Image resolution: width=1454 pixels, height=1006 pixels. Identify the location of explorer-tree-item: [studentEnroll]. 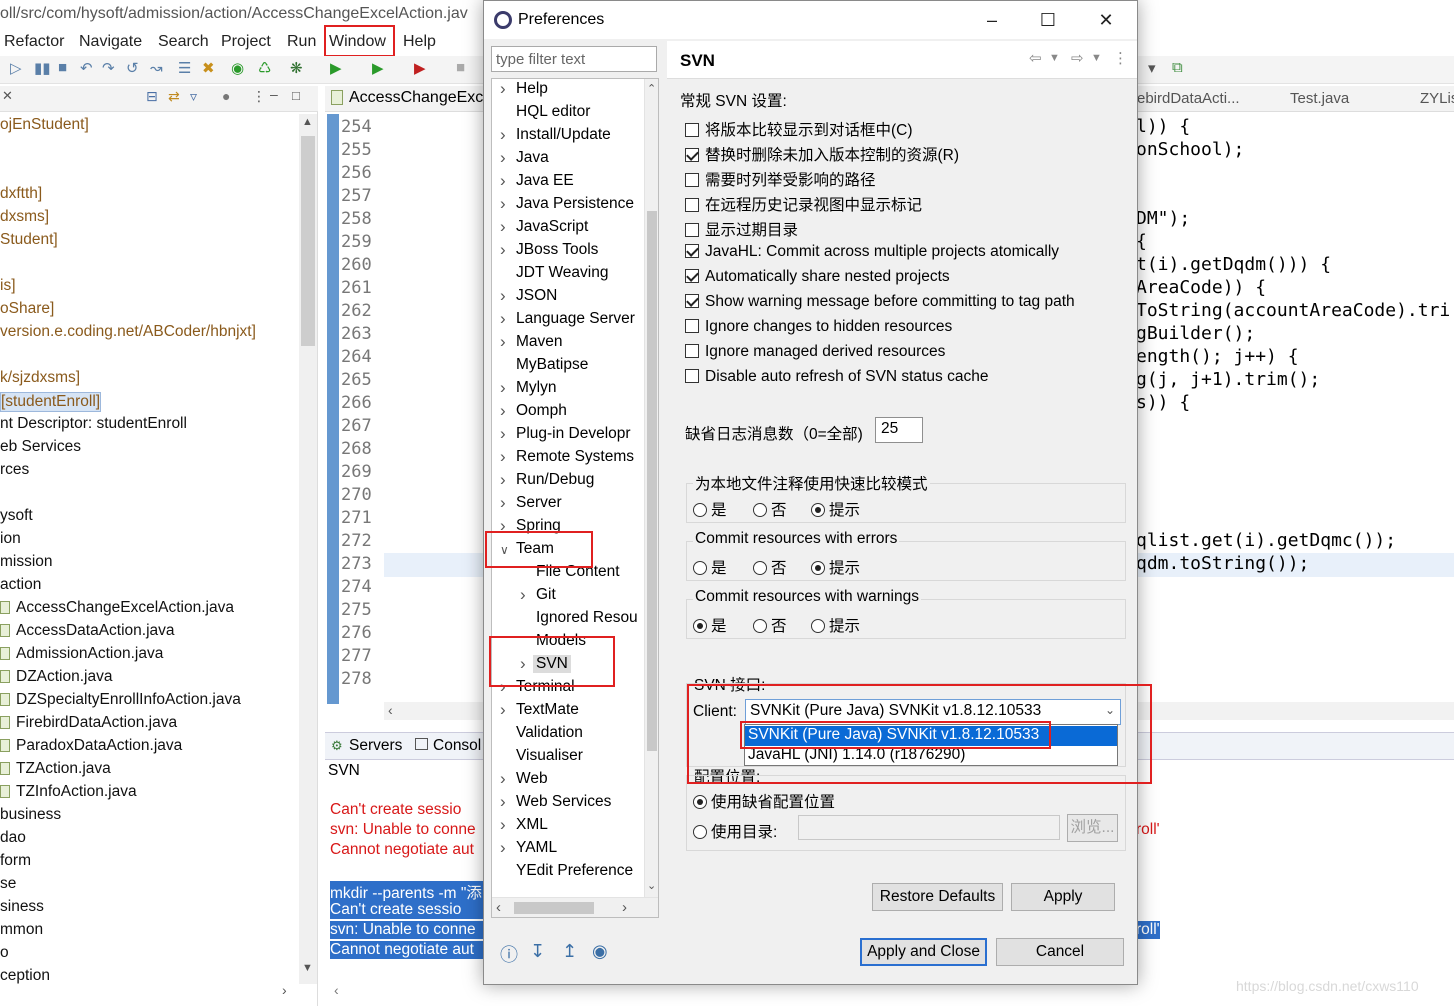
(51, 402).